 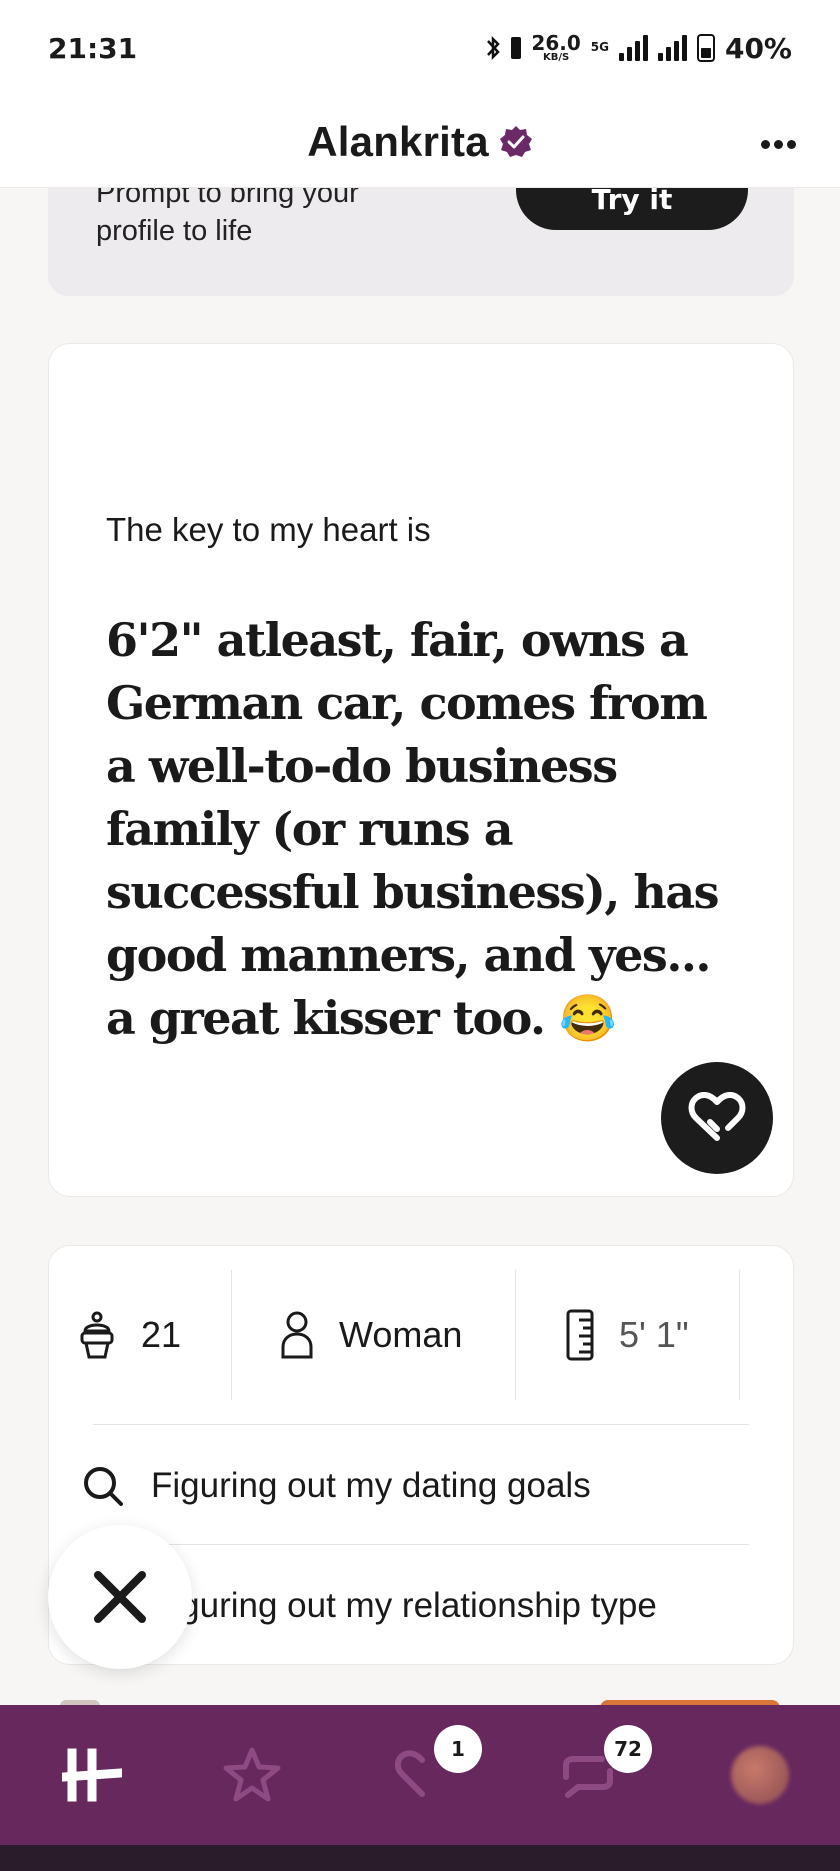 I want to click on battery-saver-icon, so click(x=516, y=48).